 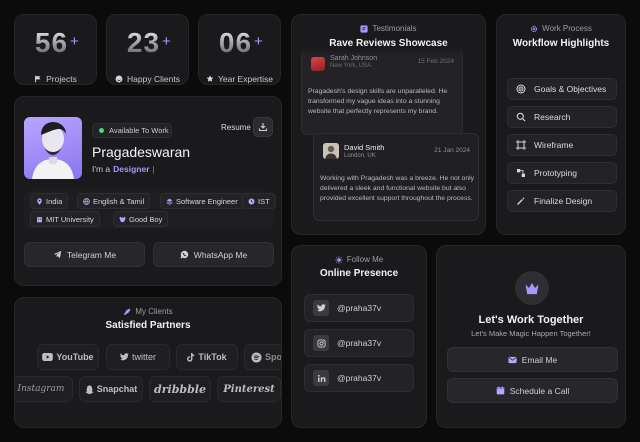 I want to click on dog-icon, so click(x=122, y=219).